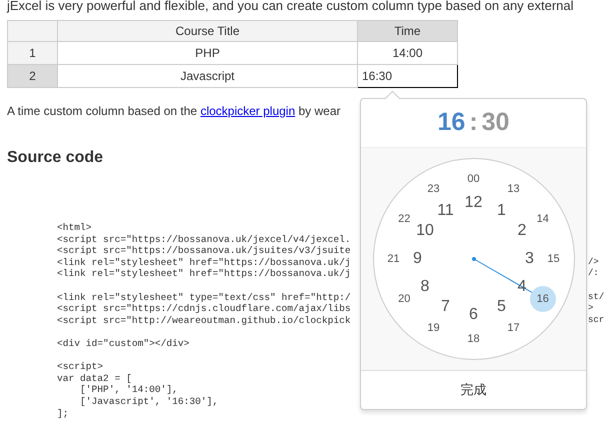 Image resolution: width=605 pixels, height=423 pixels. Describe the element at coordinates (474, 203) in the screenshot. I see `clock-tick: 12` at that location.